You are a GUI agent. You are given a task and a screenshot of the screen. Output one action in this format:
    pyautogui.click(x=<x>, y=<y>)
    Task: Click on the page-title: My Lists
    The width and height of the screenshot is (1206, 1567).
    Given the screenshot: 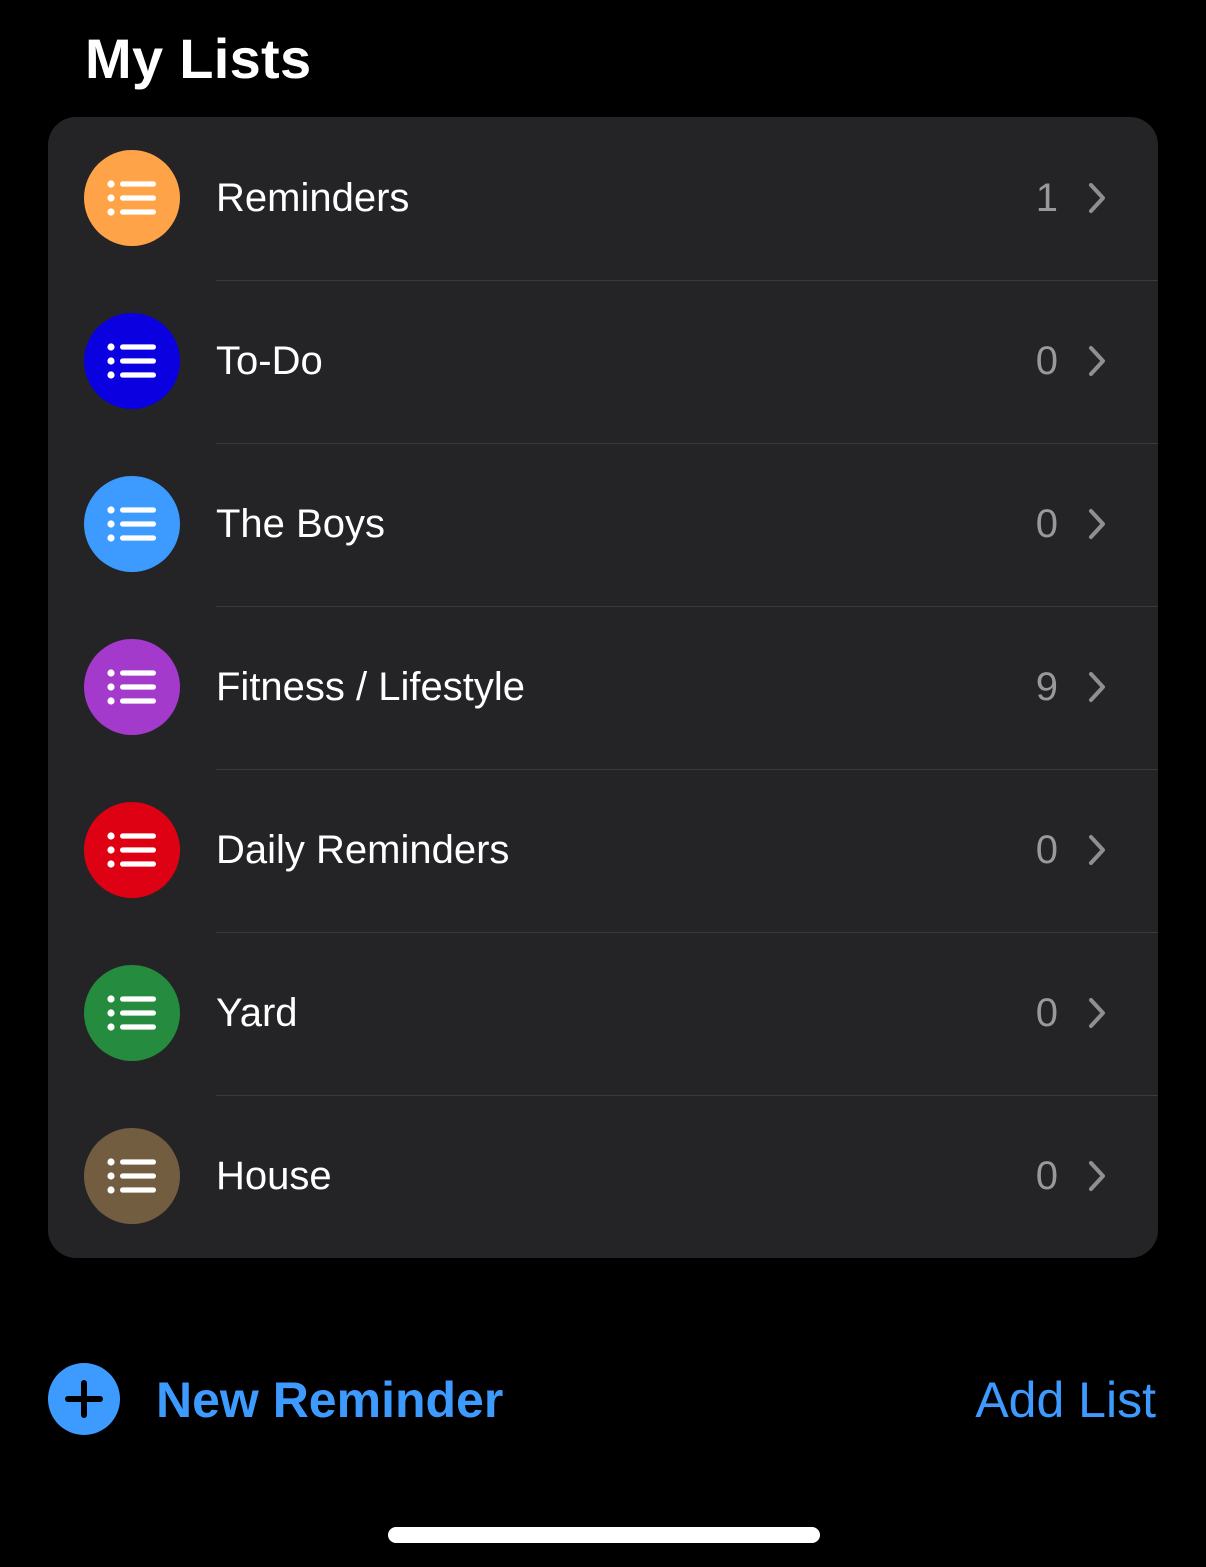 What is the action you would take?
    pyautogui.click(x=198, y=58)
    